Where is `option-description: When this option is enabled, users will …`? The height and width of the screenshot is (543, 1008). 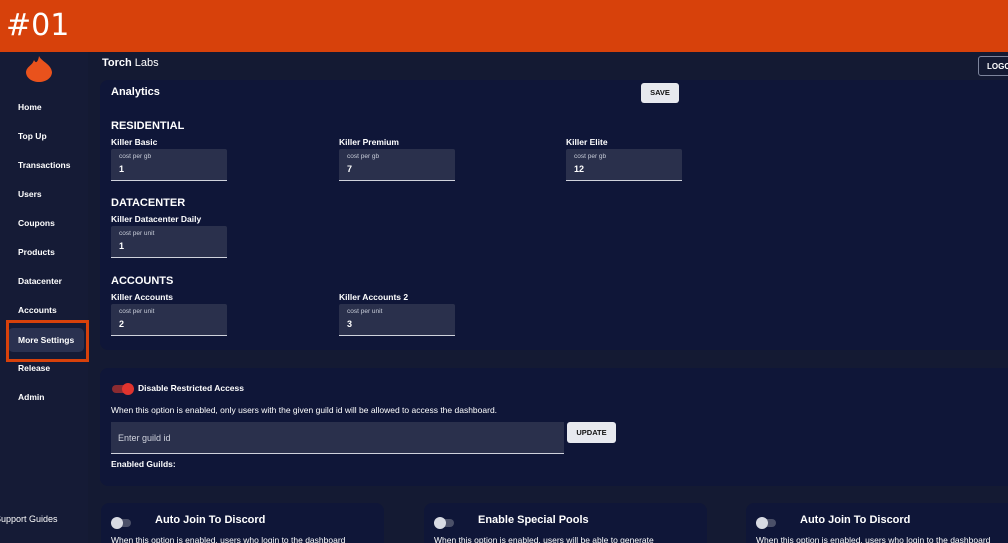
option-description: When this option is enabled, users will … is located at coordinates (544, 539).